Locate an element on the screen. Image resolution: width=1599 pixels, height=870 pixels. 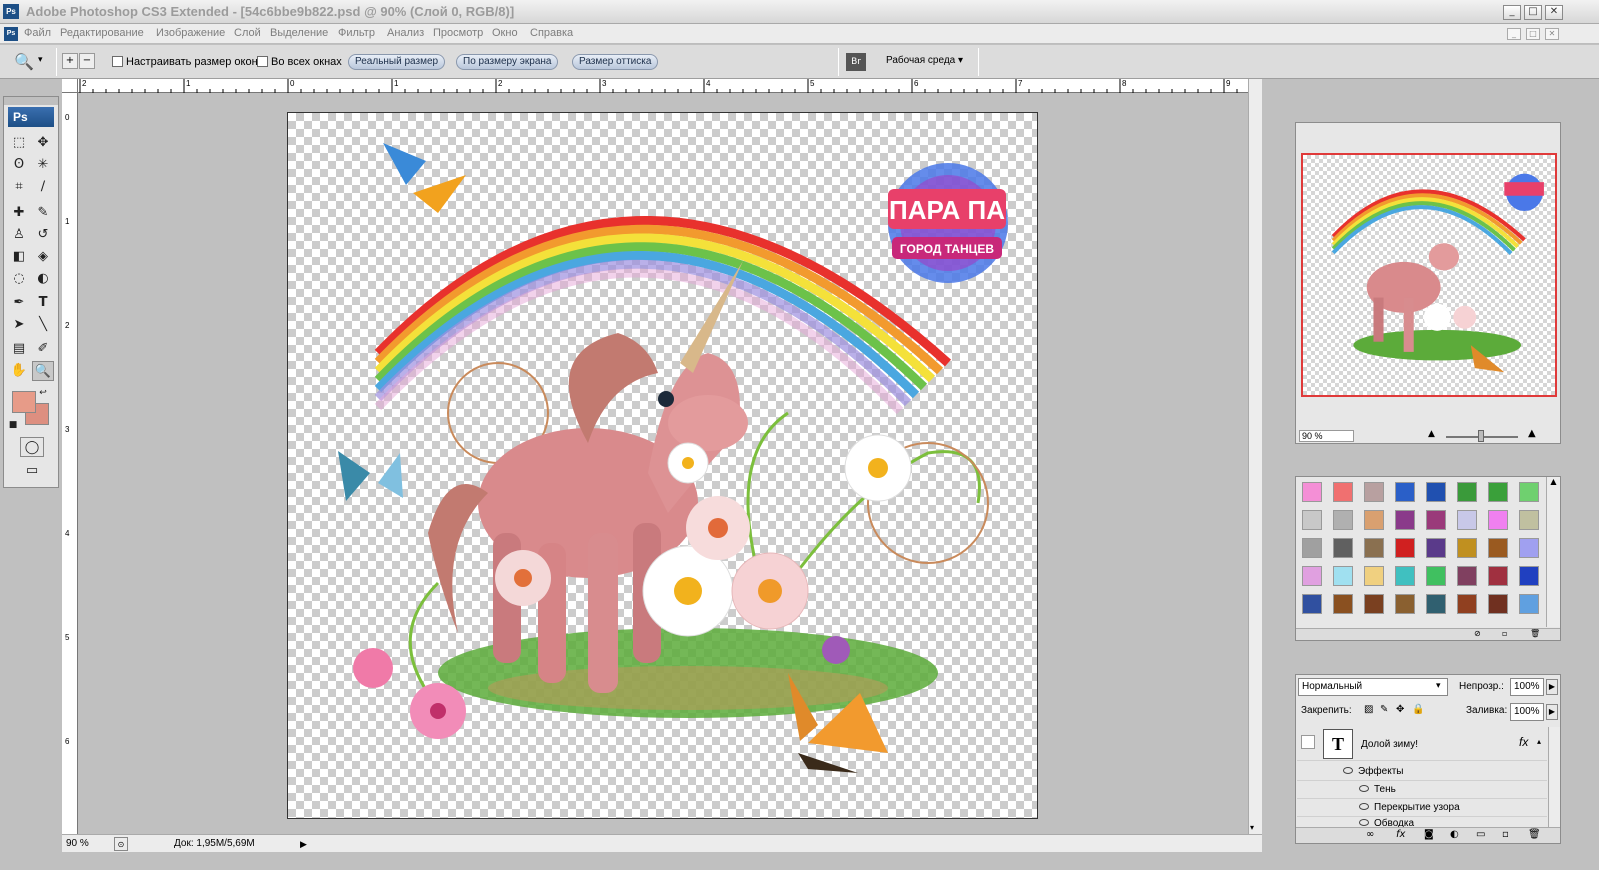
close-button: ✕ is located at coordinates (1554, 12).